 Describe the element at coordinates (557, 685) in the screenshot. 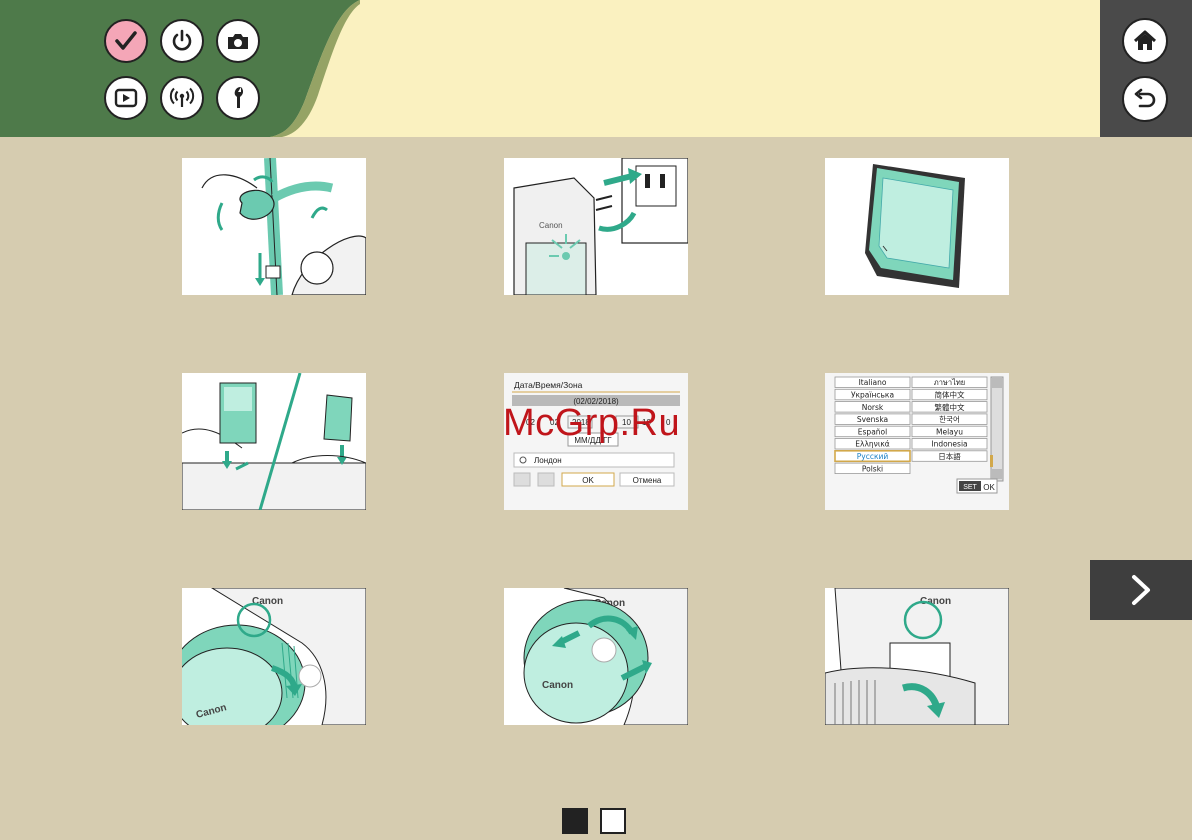

I see `lens-brand-label-2: Canon` at that location.